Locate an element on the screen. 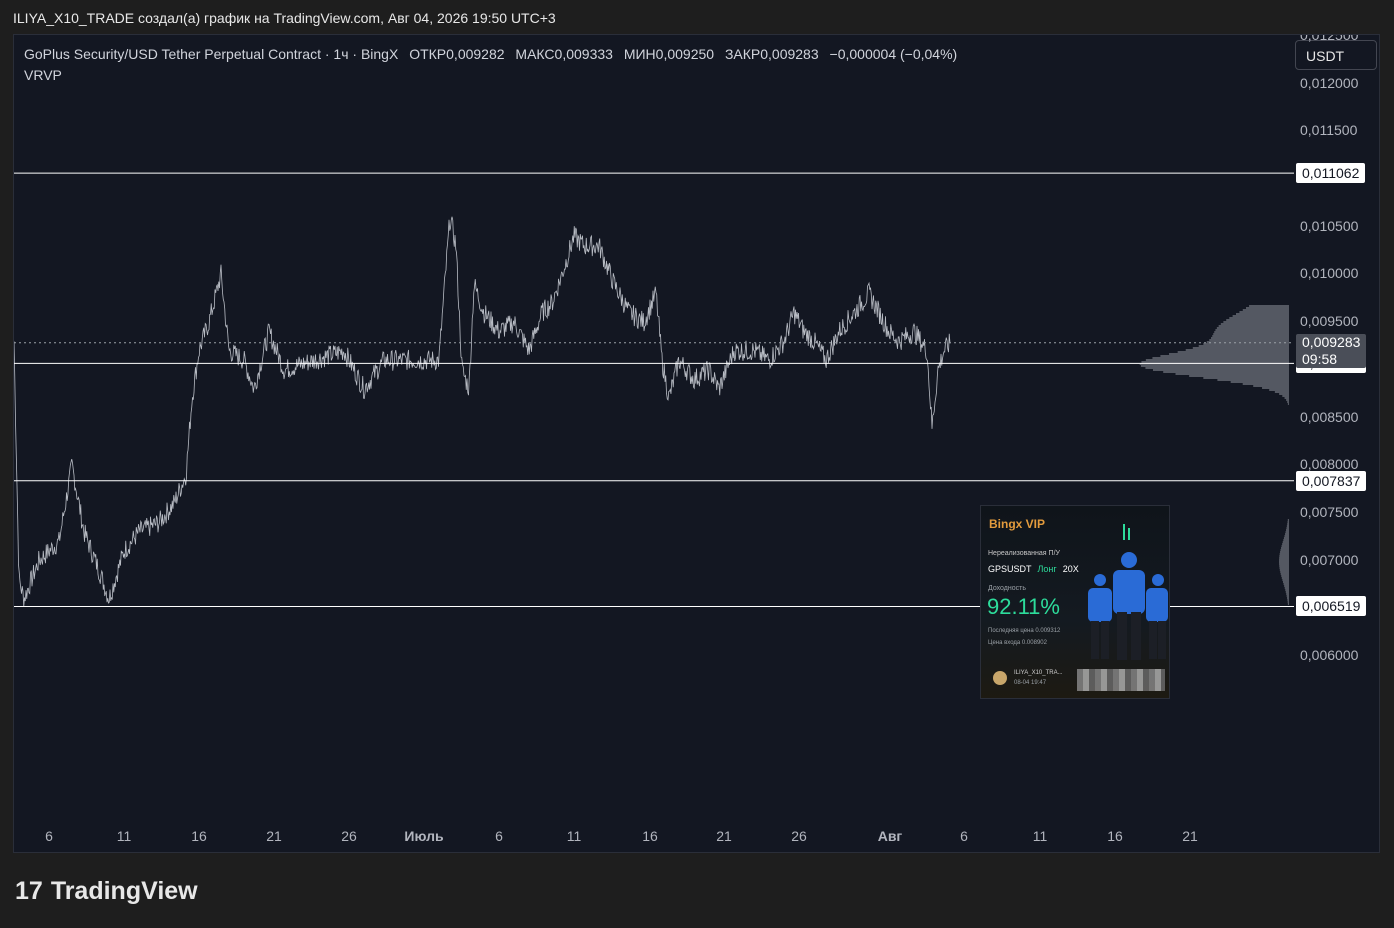 Image resolution: width=1394 pixels, height=928 pixels. price-axis-label: 0,008500 is located at coordinates (1329, 416).